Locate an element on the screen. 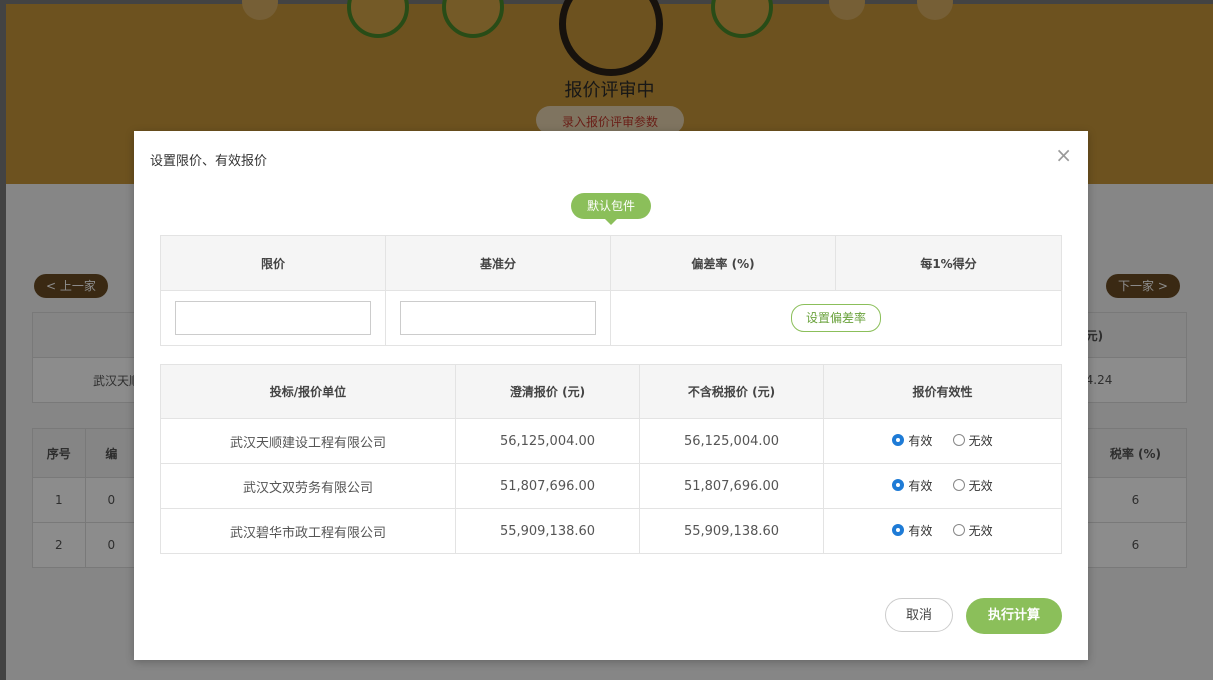 The width and height of the screenshot is (1213, 680). score-per-percent-header: 每1%得分 is located at coordinates (948, 263).